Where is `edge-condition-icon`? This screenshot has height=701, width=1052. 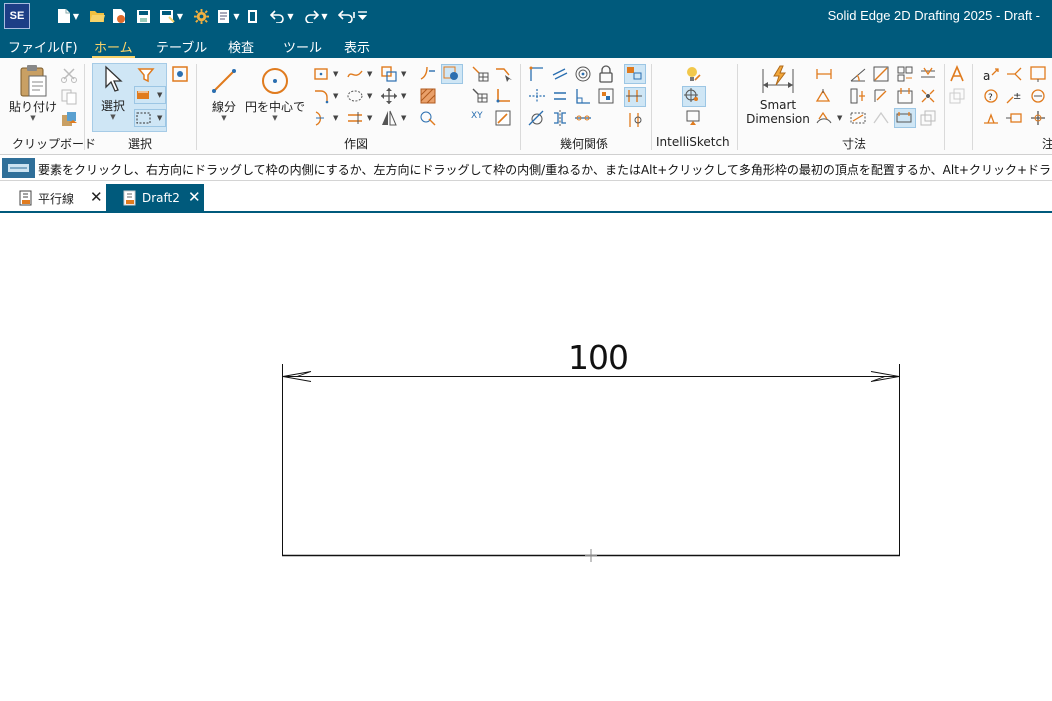
edge-condition-icon is located at coordinates (1014, 118).